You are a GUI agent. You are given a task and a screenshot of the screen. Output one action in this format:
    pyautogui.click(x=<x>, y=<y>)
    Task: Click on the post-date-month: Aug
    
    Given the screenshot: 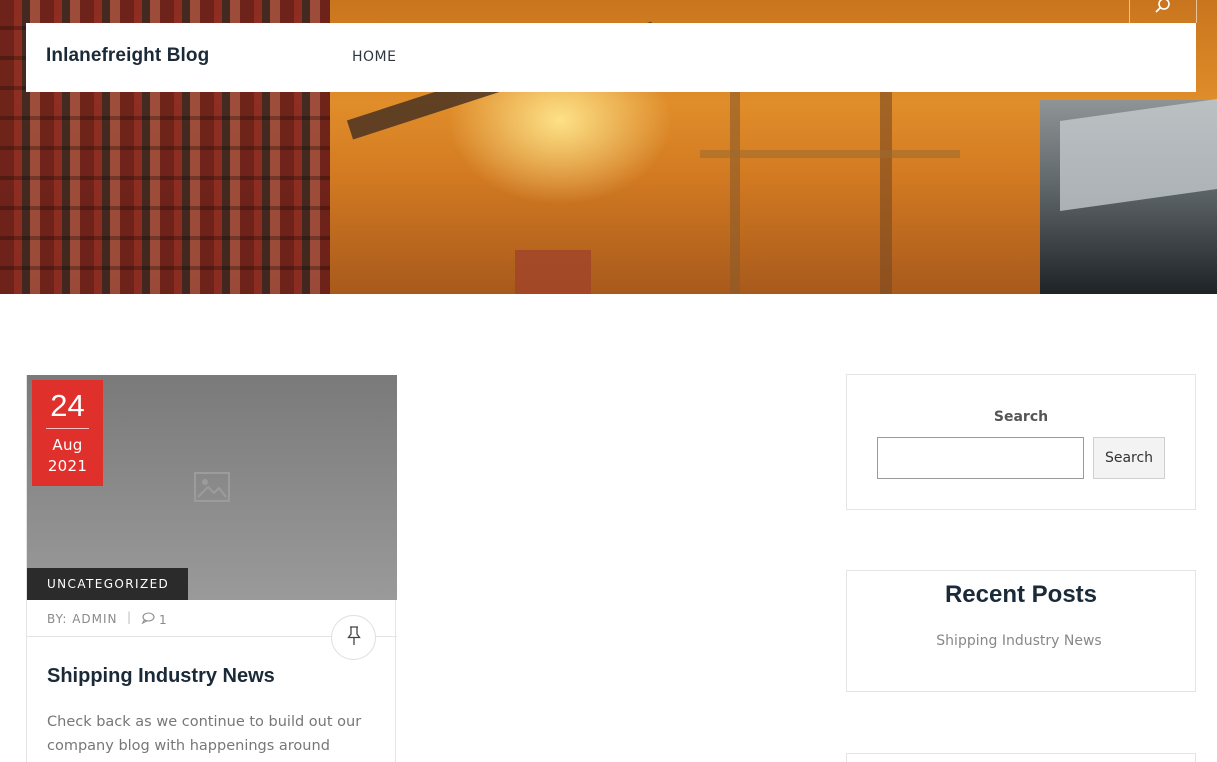 What is the action you would take?
    pyautogui.click(x=67, y=445)
    